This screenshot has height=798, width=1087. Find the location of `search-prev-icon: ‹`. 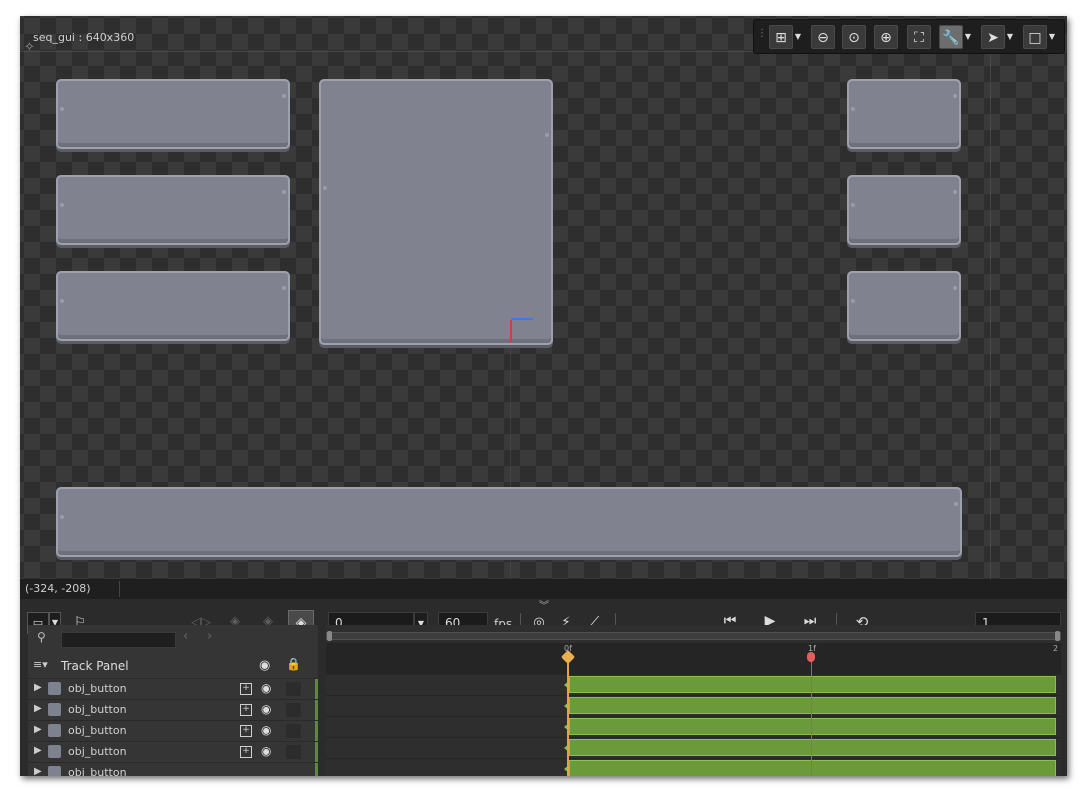

search-prev-icon: ‹ is located at coordinates (185, 636).